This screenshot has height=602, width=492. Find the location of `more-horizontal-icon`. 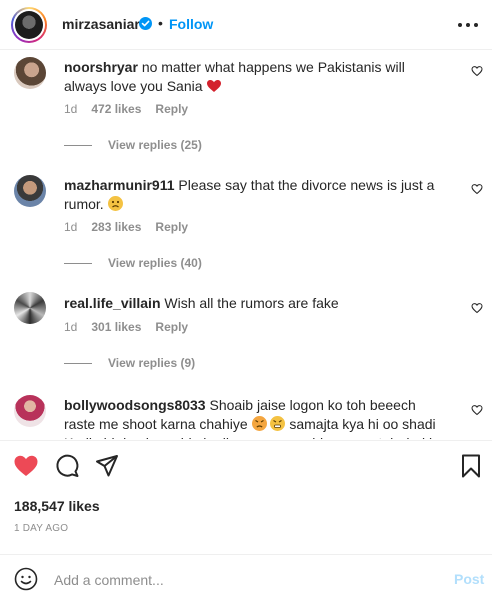

more-horizontal-icon is located at coordinates (468, 25).